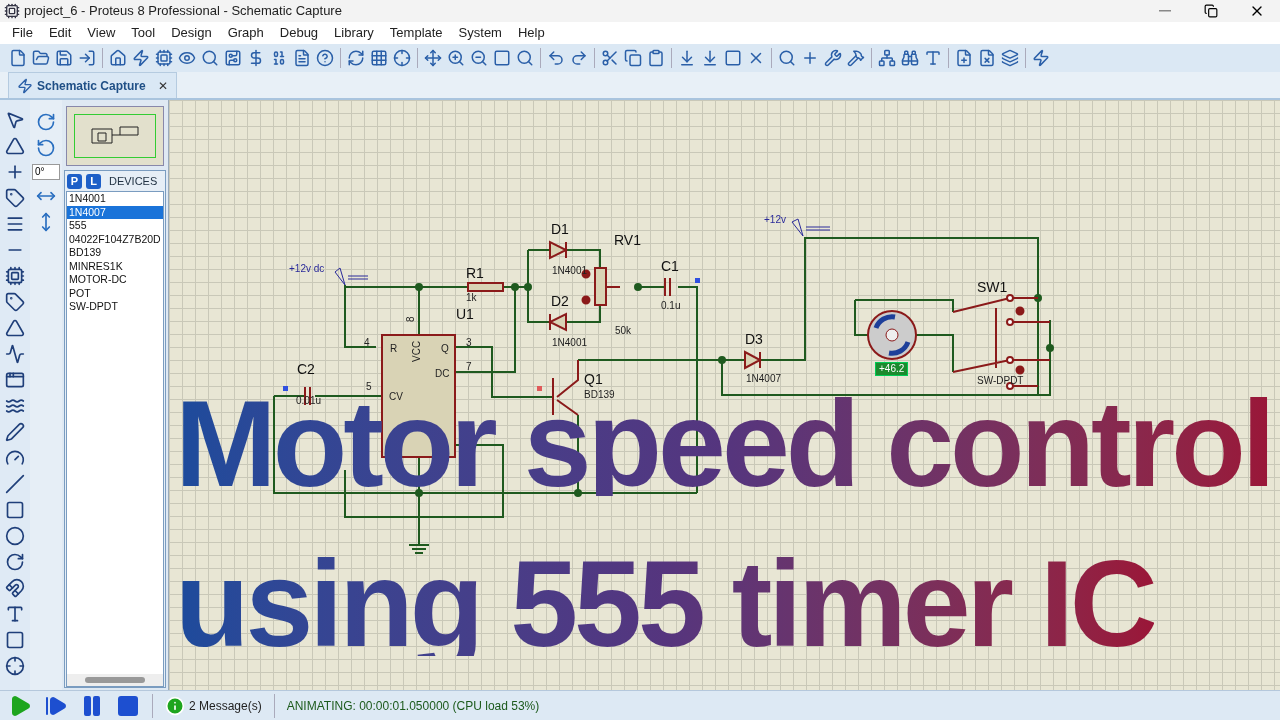 The width and height of the screenshot is (1280, 720). I want to click on schematic-label: 4, so click(367, 342).